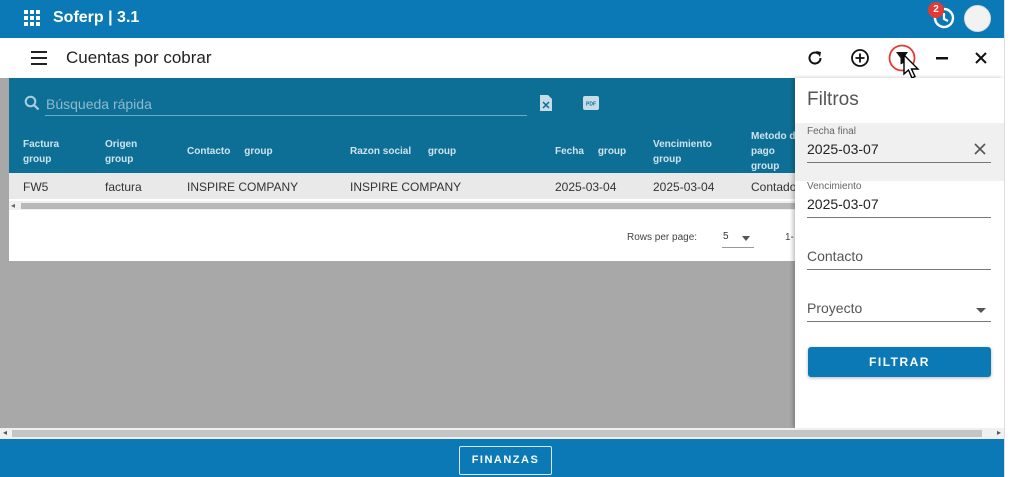 The image size is (1010, 477). I want to click on column-header-vencimiento: Vencimiento group, so click(682, 152).